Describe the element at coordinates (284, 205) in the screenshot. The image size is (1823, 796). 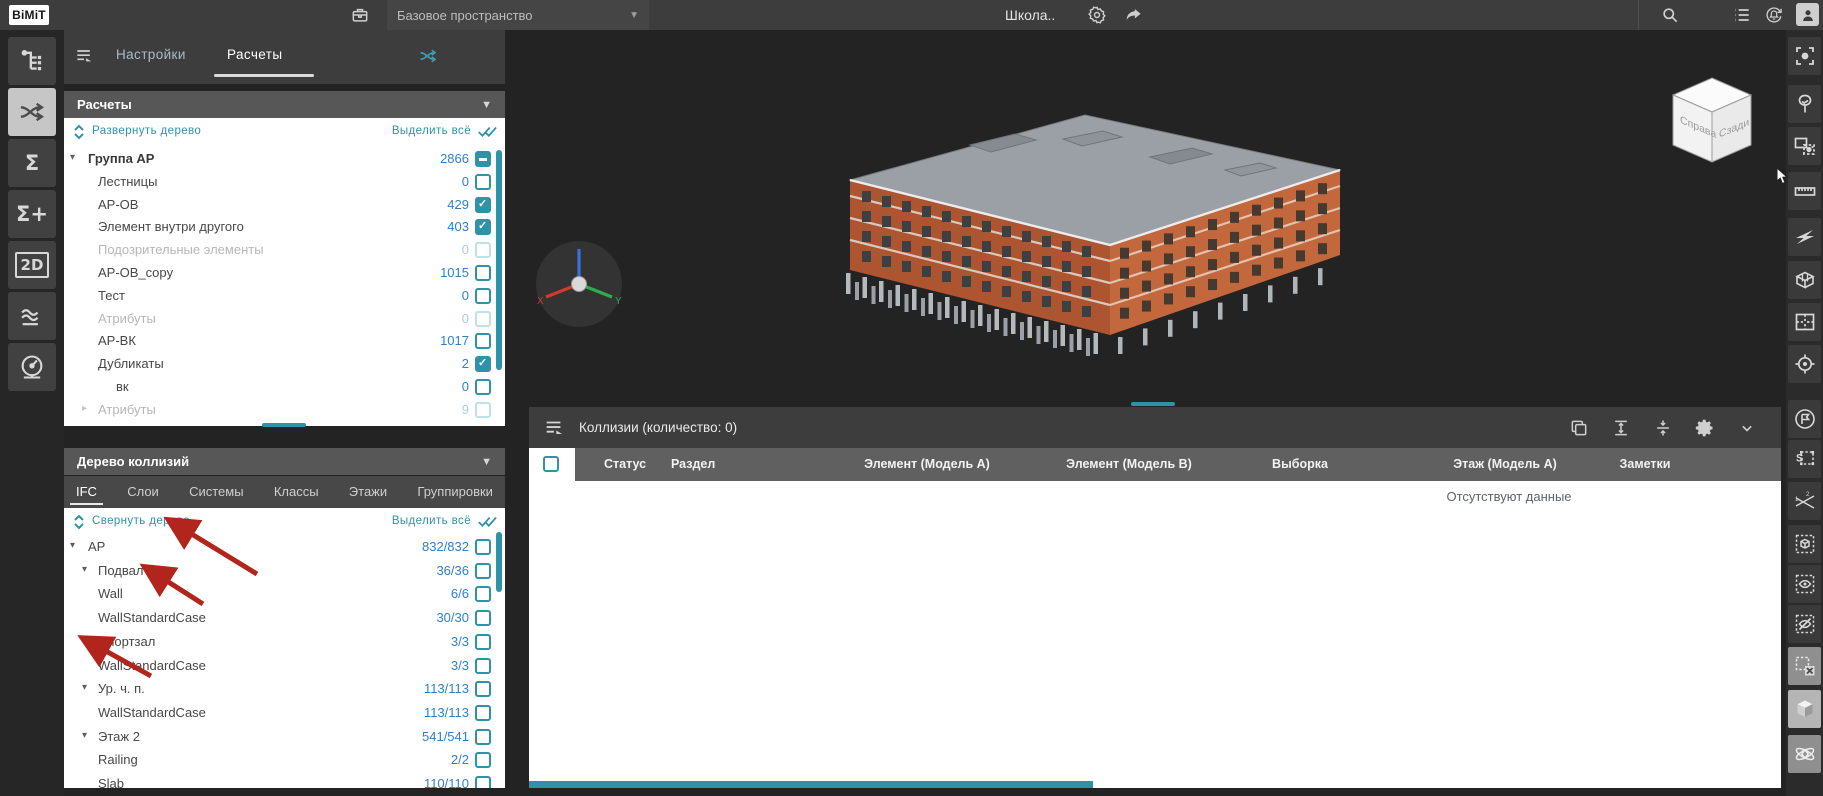
I see `tree-row: АР-ОВ 429` at that location.